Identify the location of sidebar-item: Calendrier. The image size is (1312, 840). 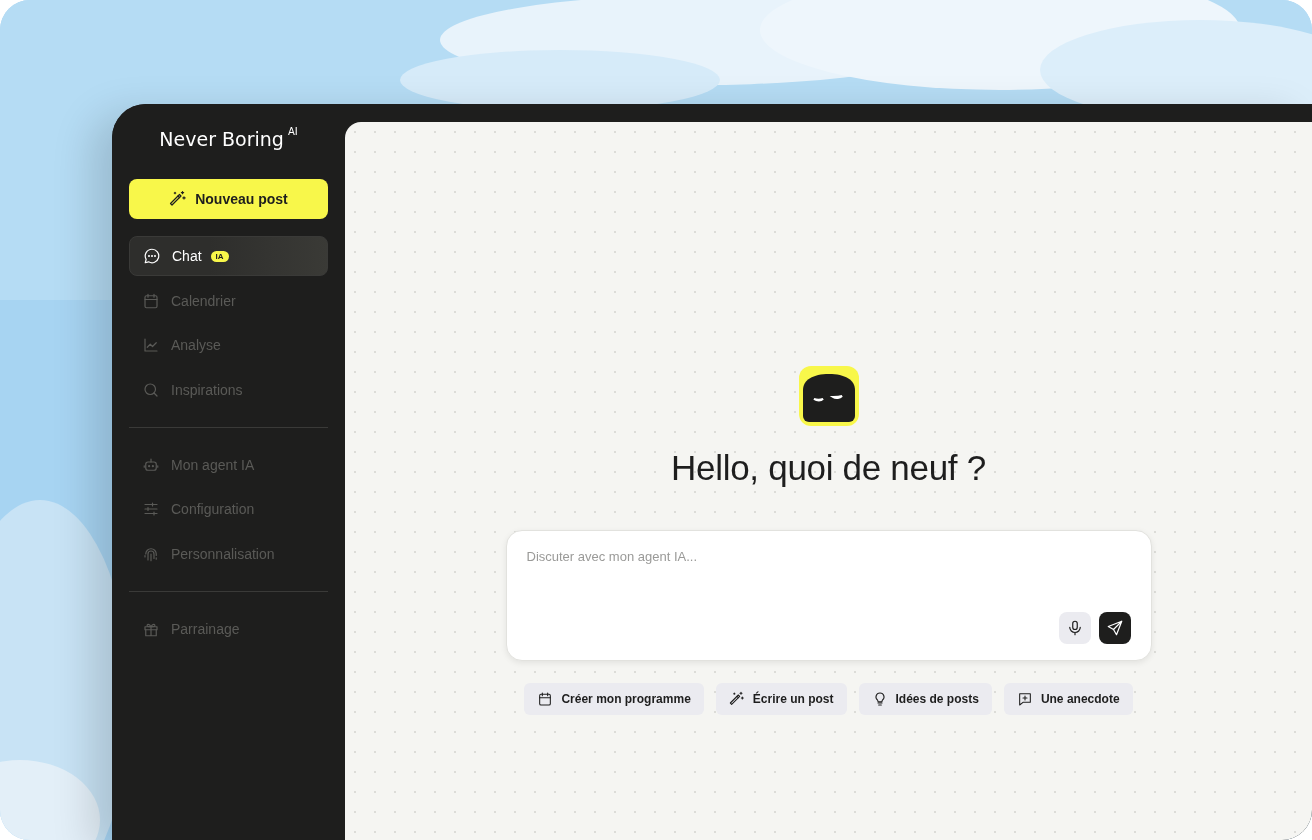
(228, 300).